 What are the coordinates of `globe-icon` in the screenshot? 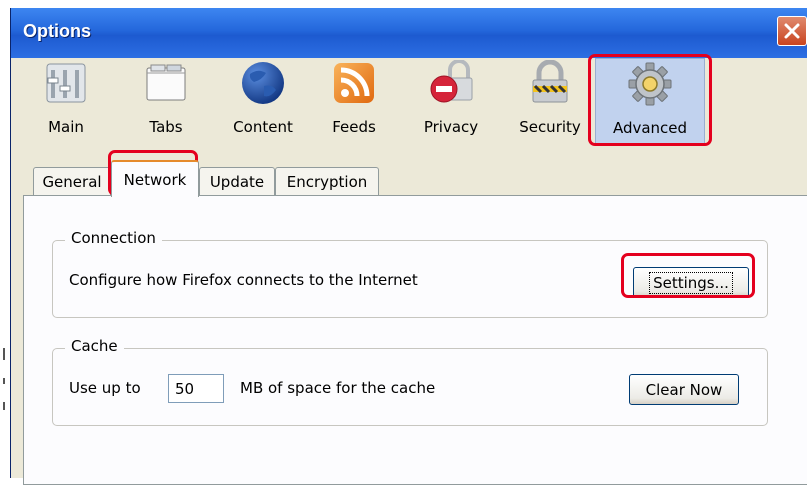 It's located at (263, 83).